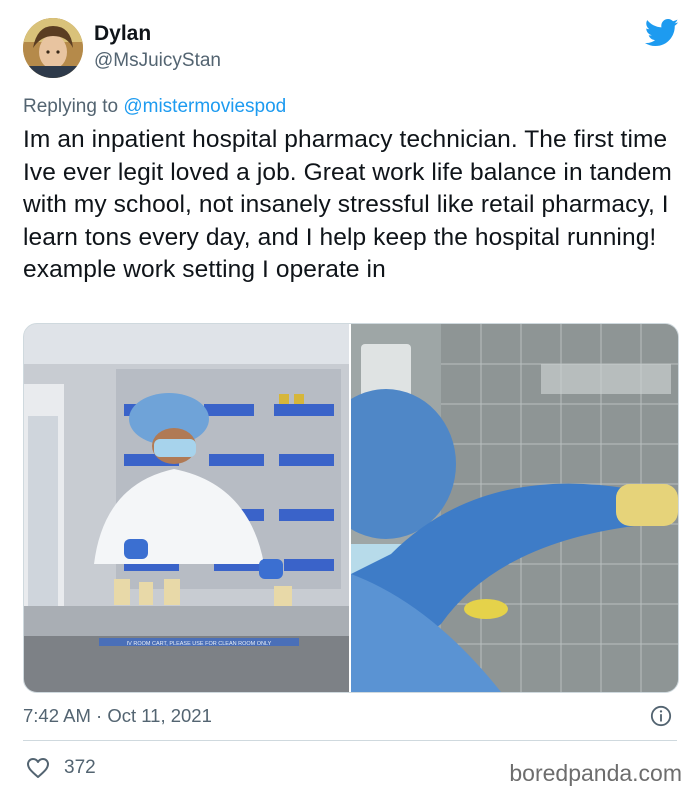 Image resolution: width=700 pixels, height=795 pixels. Describe the element at coordinates (350, 740) in the screenshot. I see `divider` at that location.